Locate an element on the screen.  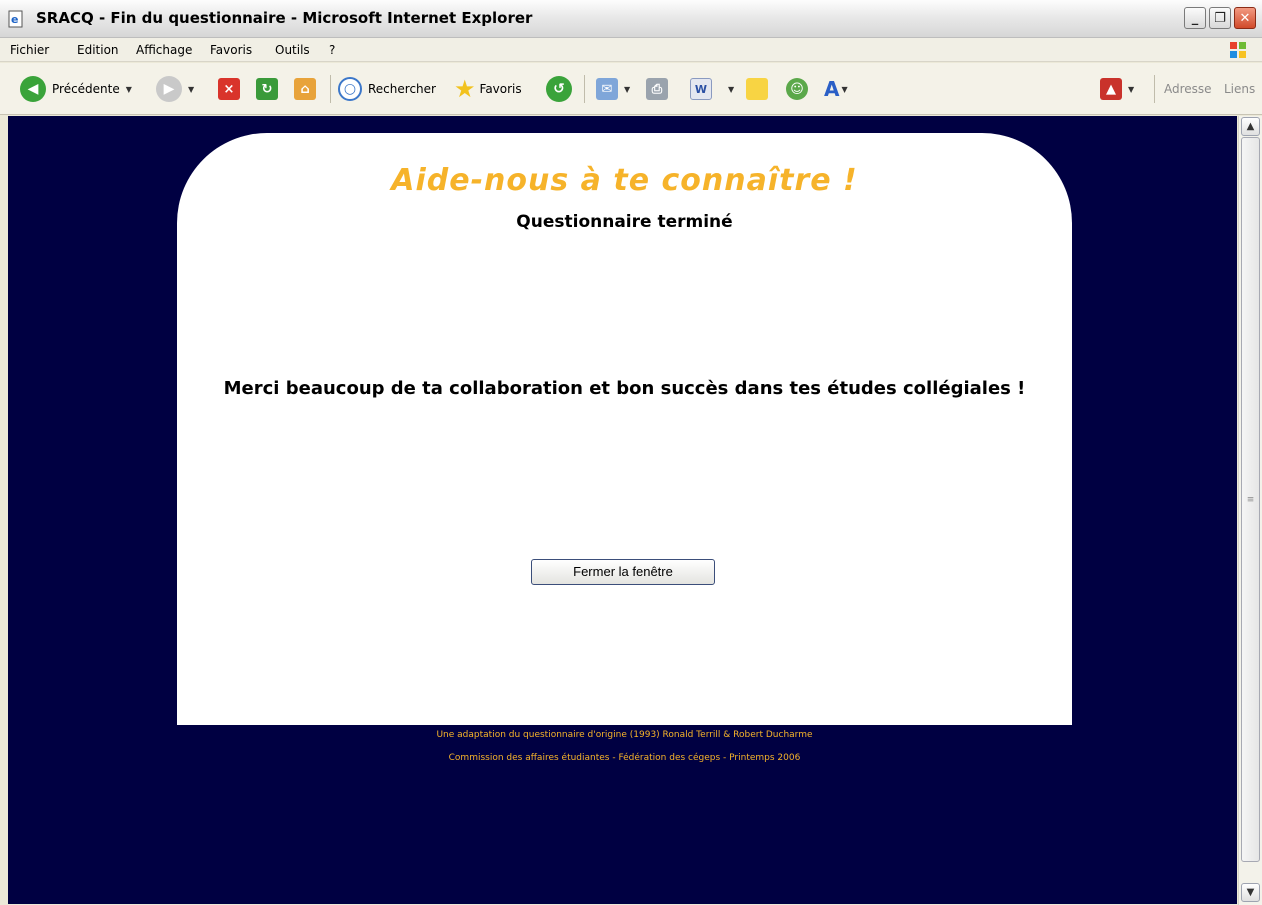
back-button: ◀ Précédente ▼ is located at coordinates (76, 89).